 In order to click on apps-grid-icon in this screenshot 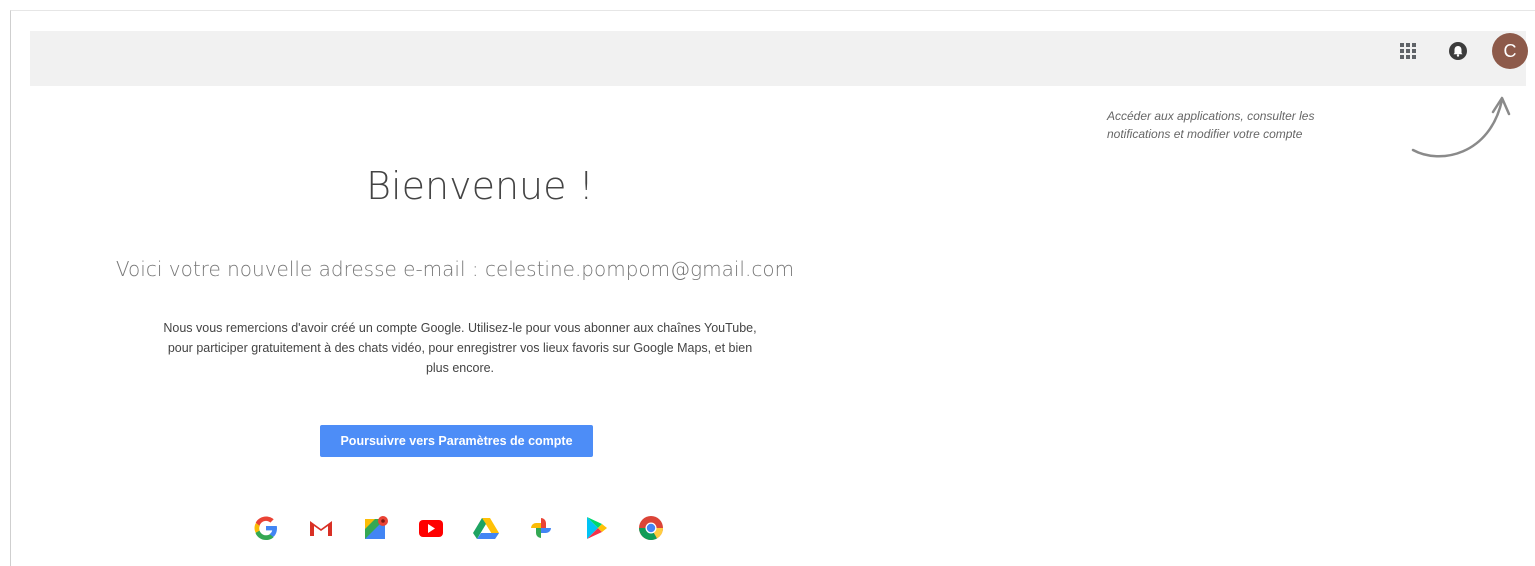, I will do `click(1408, 51)`.